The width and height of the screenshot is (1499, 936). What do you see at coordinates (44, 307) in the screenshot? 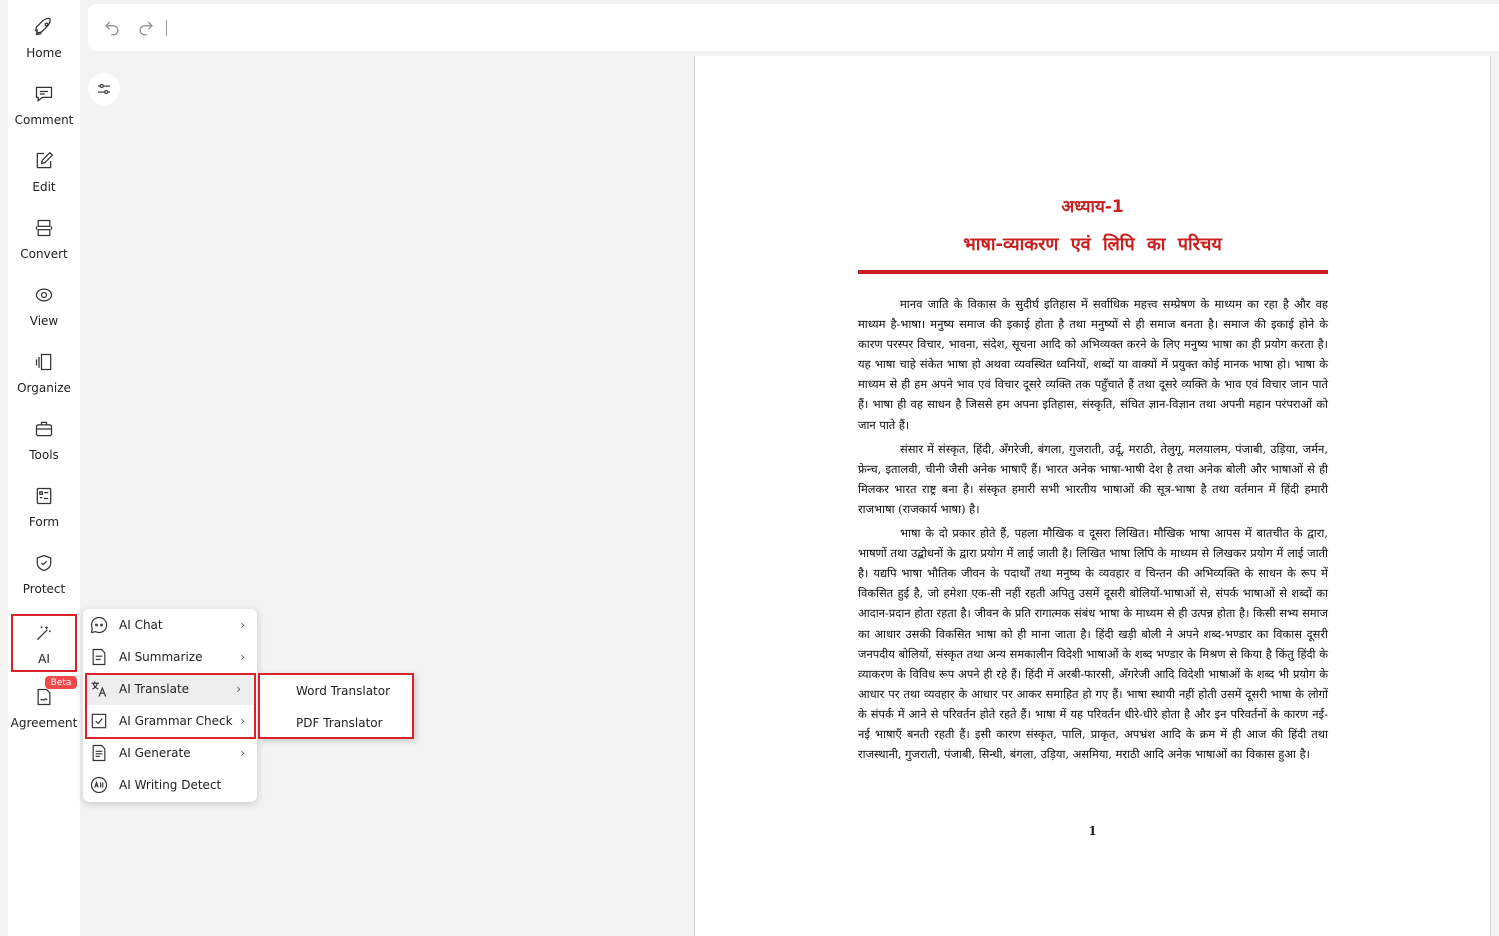
I see `sidebar-item-view: View` at bounding box center [44, 307].